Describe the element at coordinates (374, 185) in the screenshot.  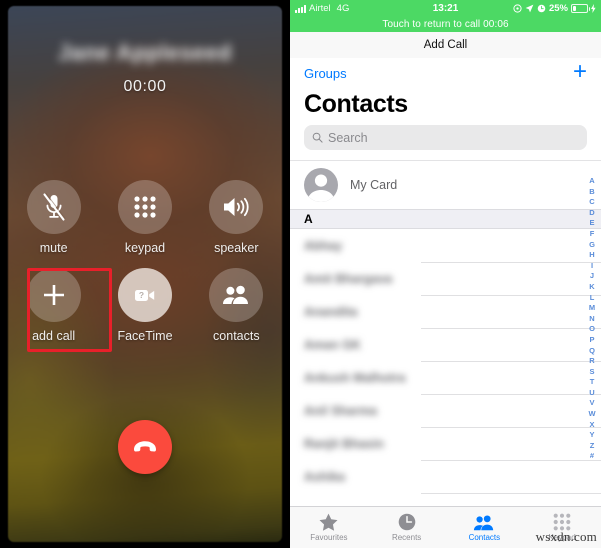
I see `my-card-label: My Card` at that location.